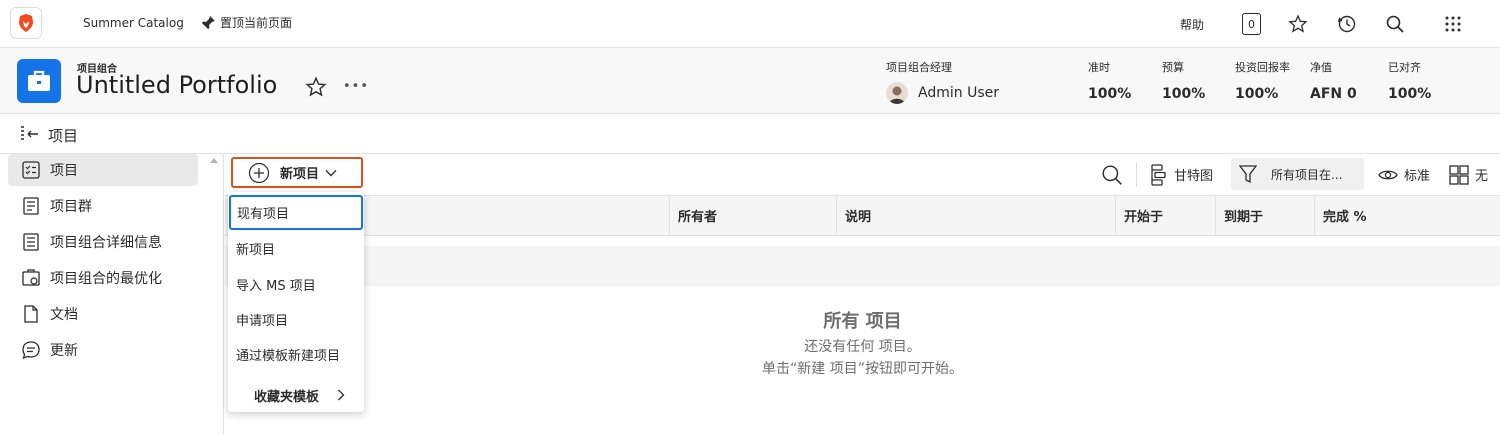 The width and height of the screenshot is (1500, 435). What do you see at coordinates (300, 174) in the screenshot?
I see `new-project-label: 新项目` at bounding box center [300, 174].